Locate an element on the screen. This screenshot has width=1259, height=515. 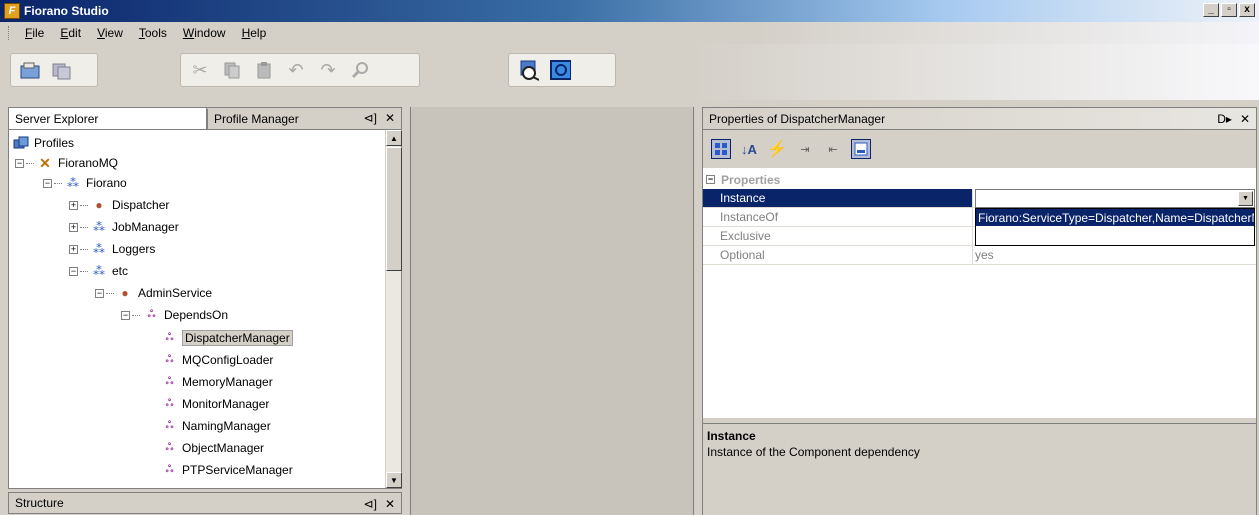
tree-label: DependsOn is located at coordinates (196, 315).